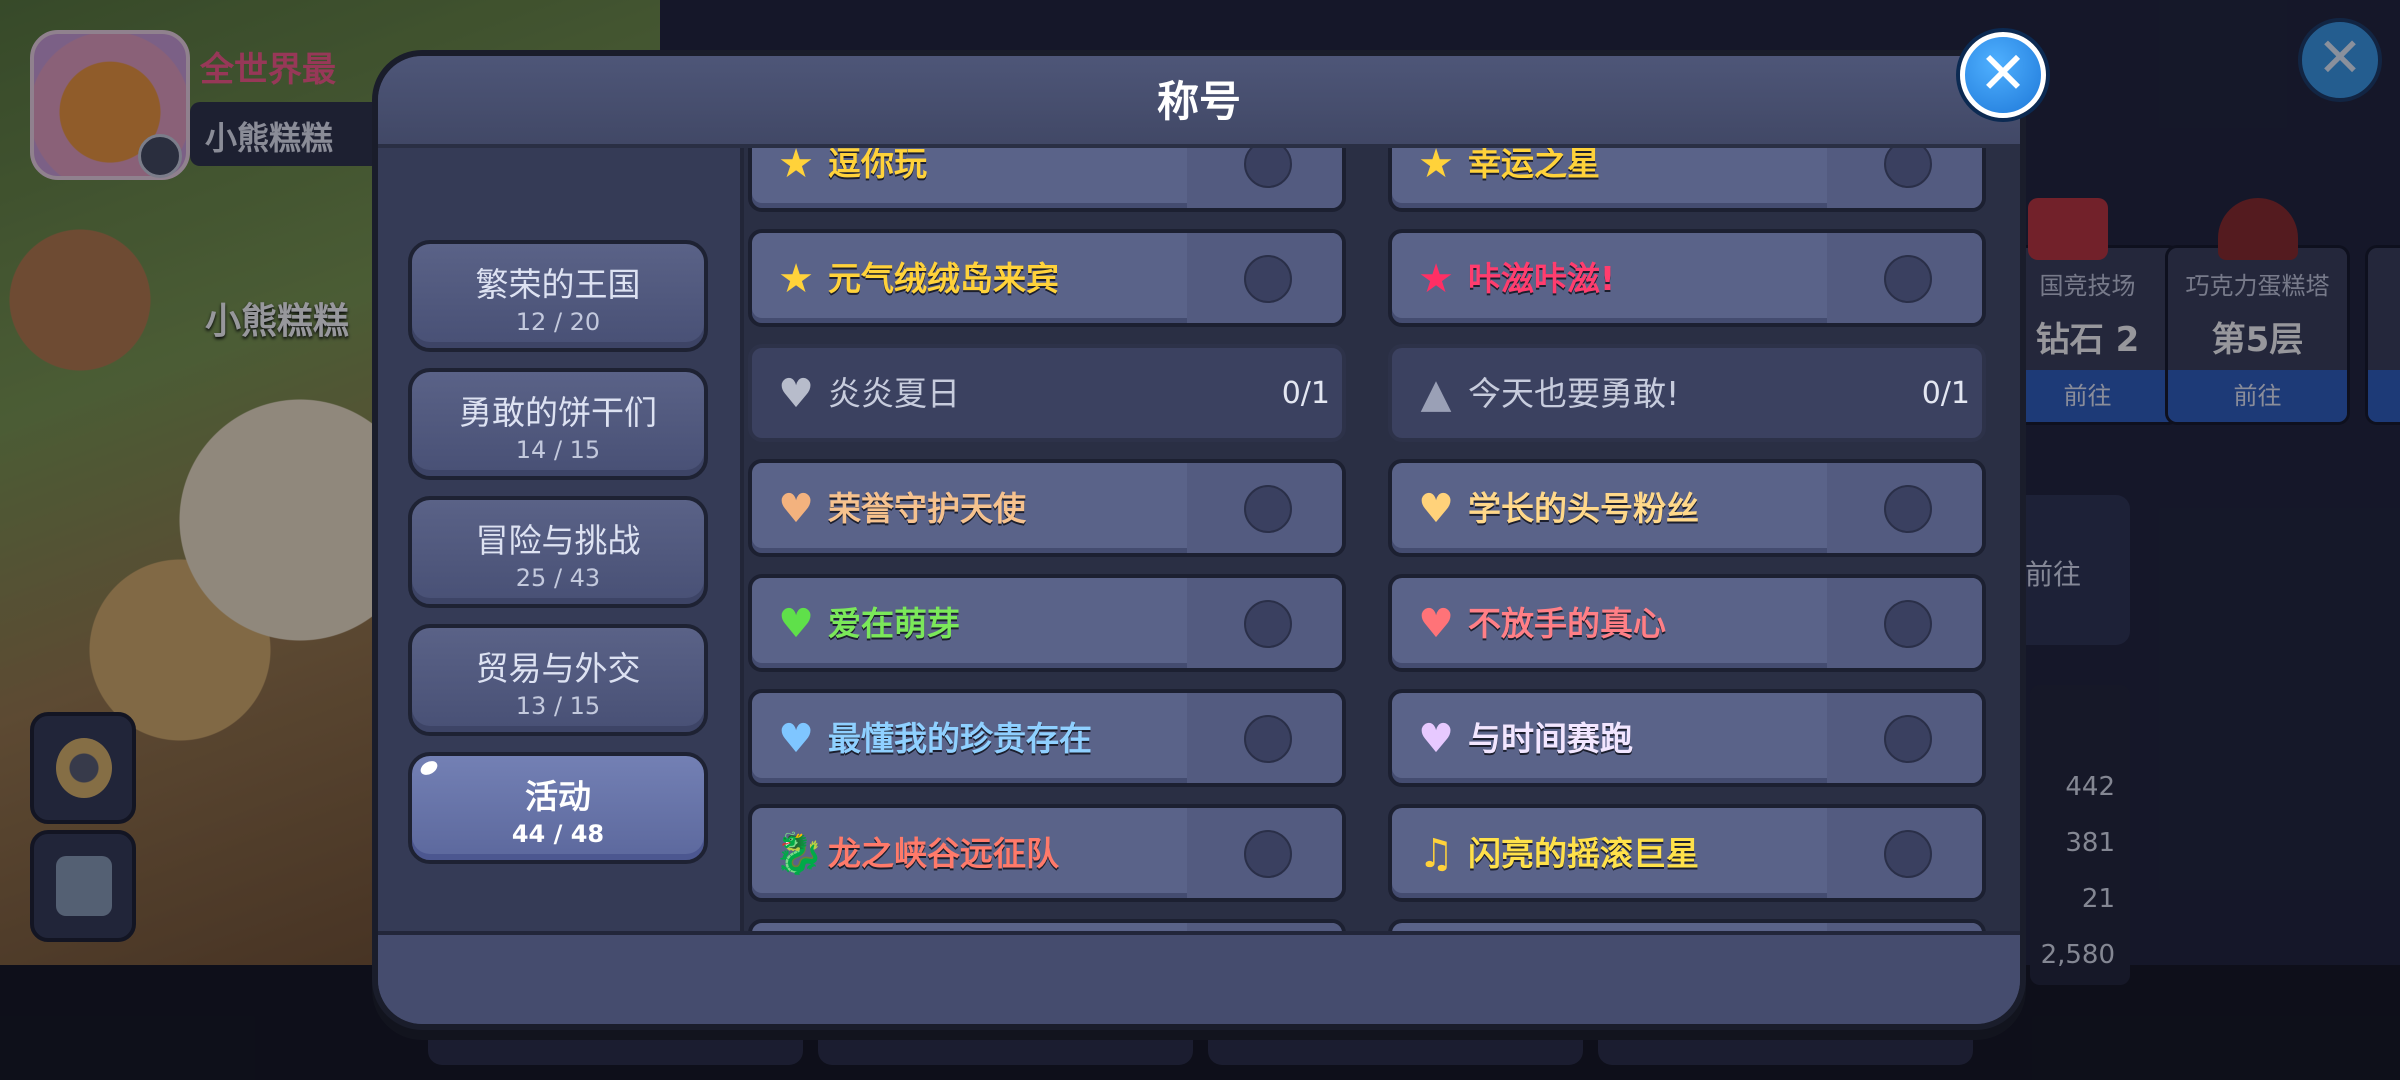  What do you see at coordinates (558, 284) in the screenshot?
I see `category-name: 繁荣的王国` at bounding box center [558, 284].